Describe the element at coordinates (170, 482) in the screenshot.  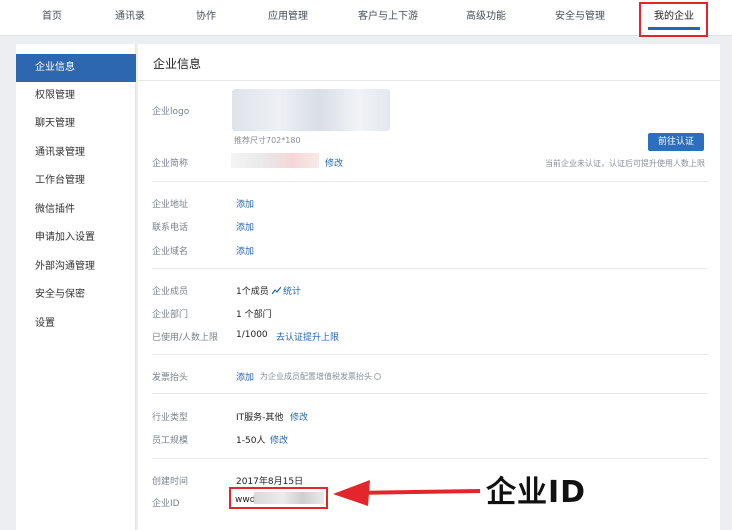
I see `created-label: 创建时间` at that location.